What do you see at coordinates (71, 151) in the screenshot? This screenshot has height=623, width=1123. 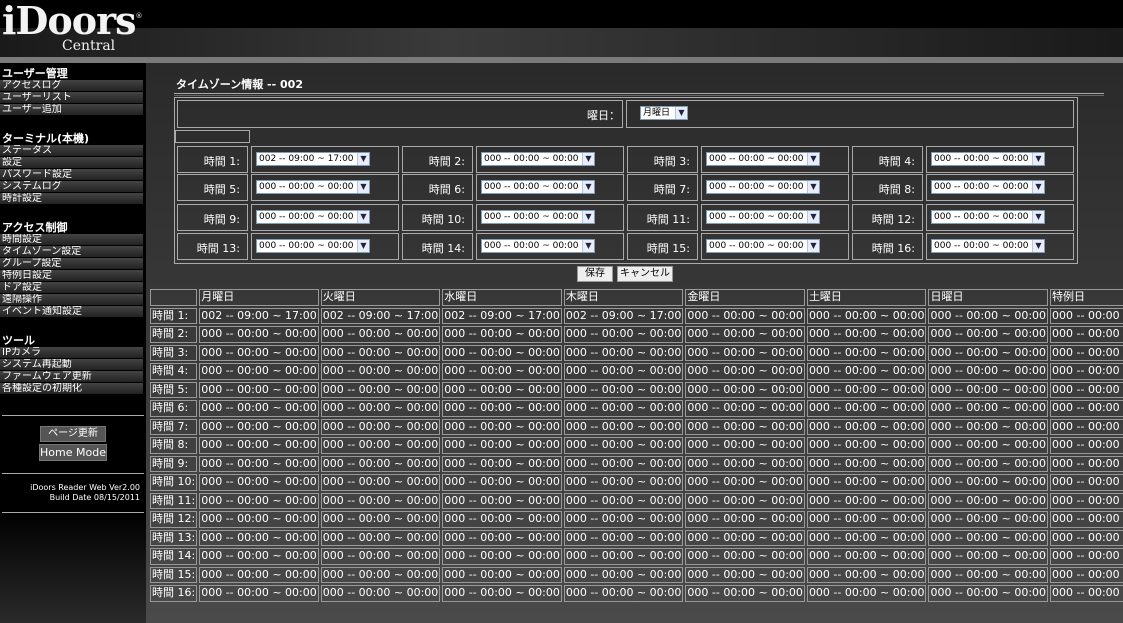 I see `sidebar-item: ステータス` at bounding box center [71, 151].